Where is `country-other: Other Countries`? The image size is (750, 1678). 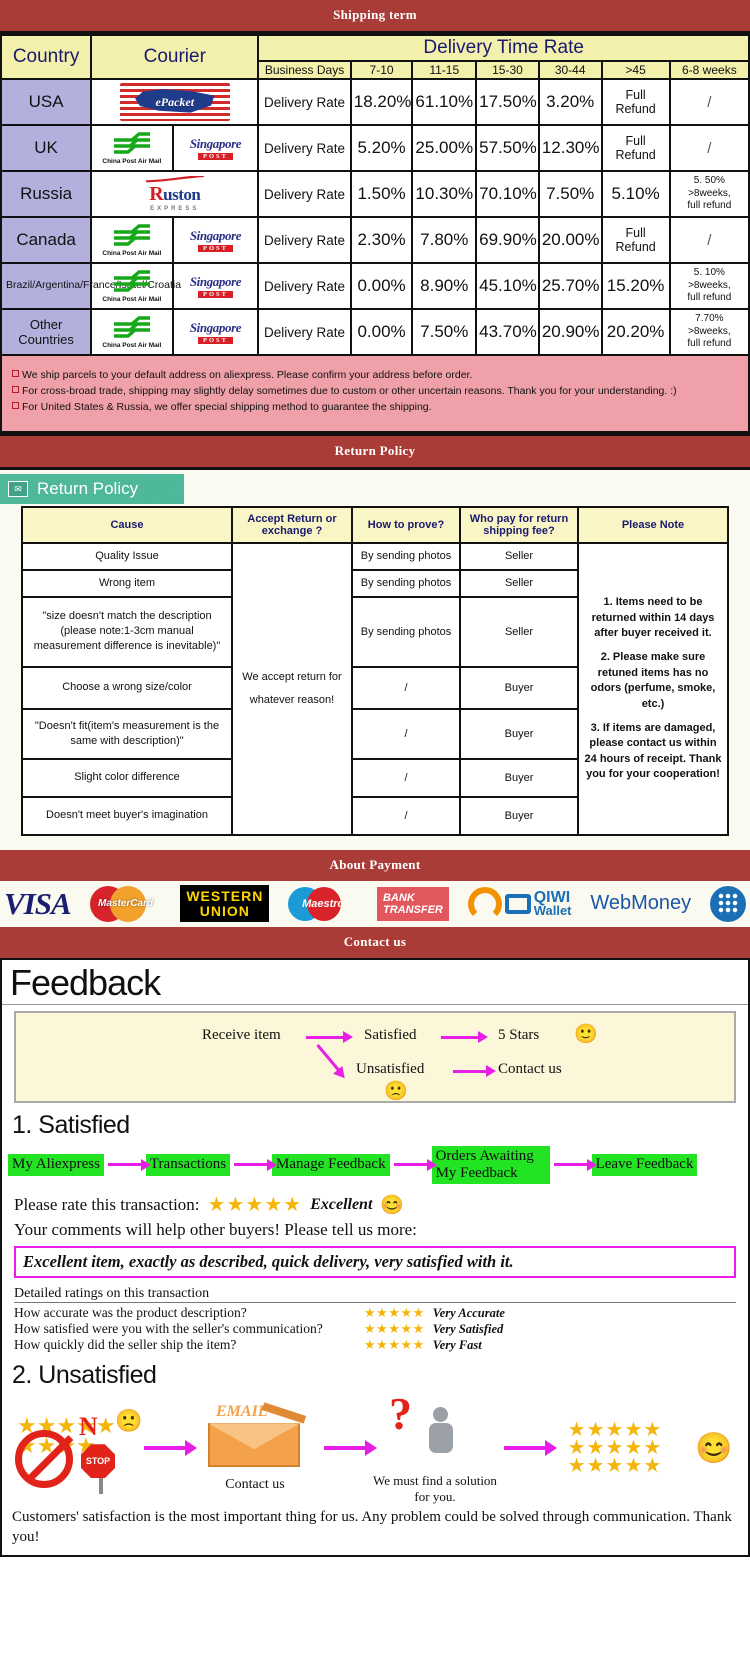
country-other: Other Countries is located at coordinates (46, 332).